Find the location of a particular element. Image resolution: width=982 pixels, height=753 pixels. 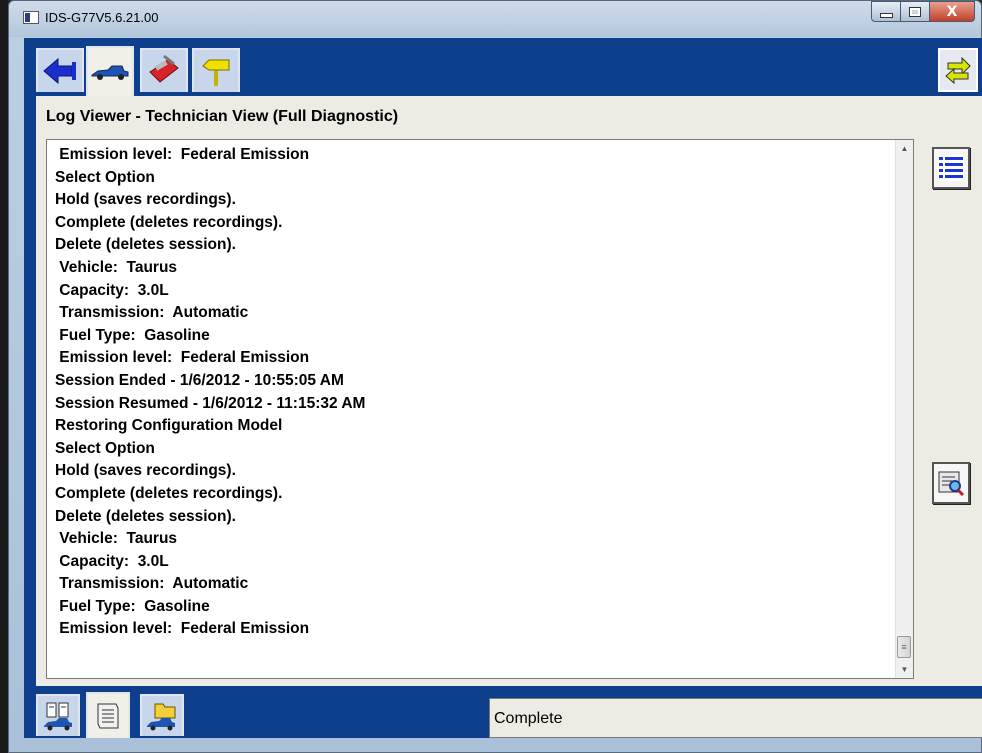

report-search-icon is located at coordinates (951, 484).